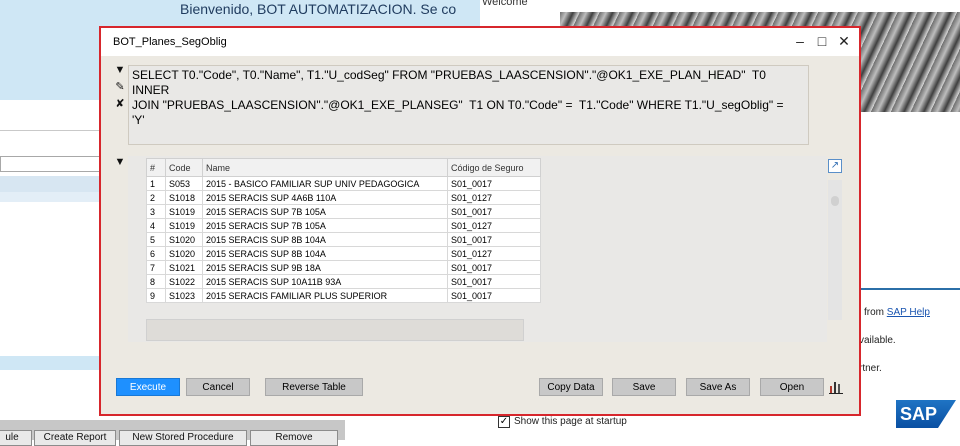 This screenshot has height=446, width=960. What do you see at coordinates (835, 166) in the screenshot?
I see `expand-icon: ↗` at bounding box center [835, 166].